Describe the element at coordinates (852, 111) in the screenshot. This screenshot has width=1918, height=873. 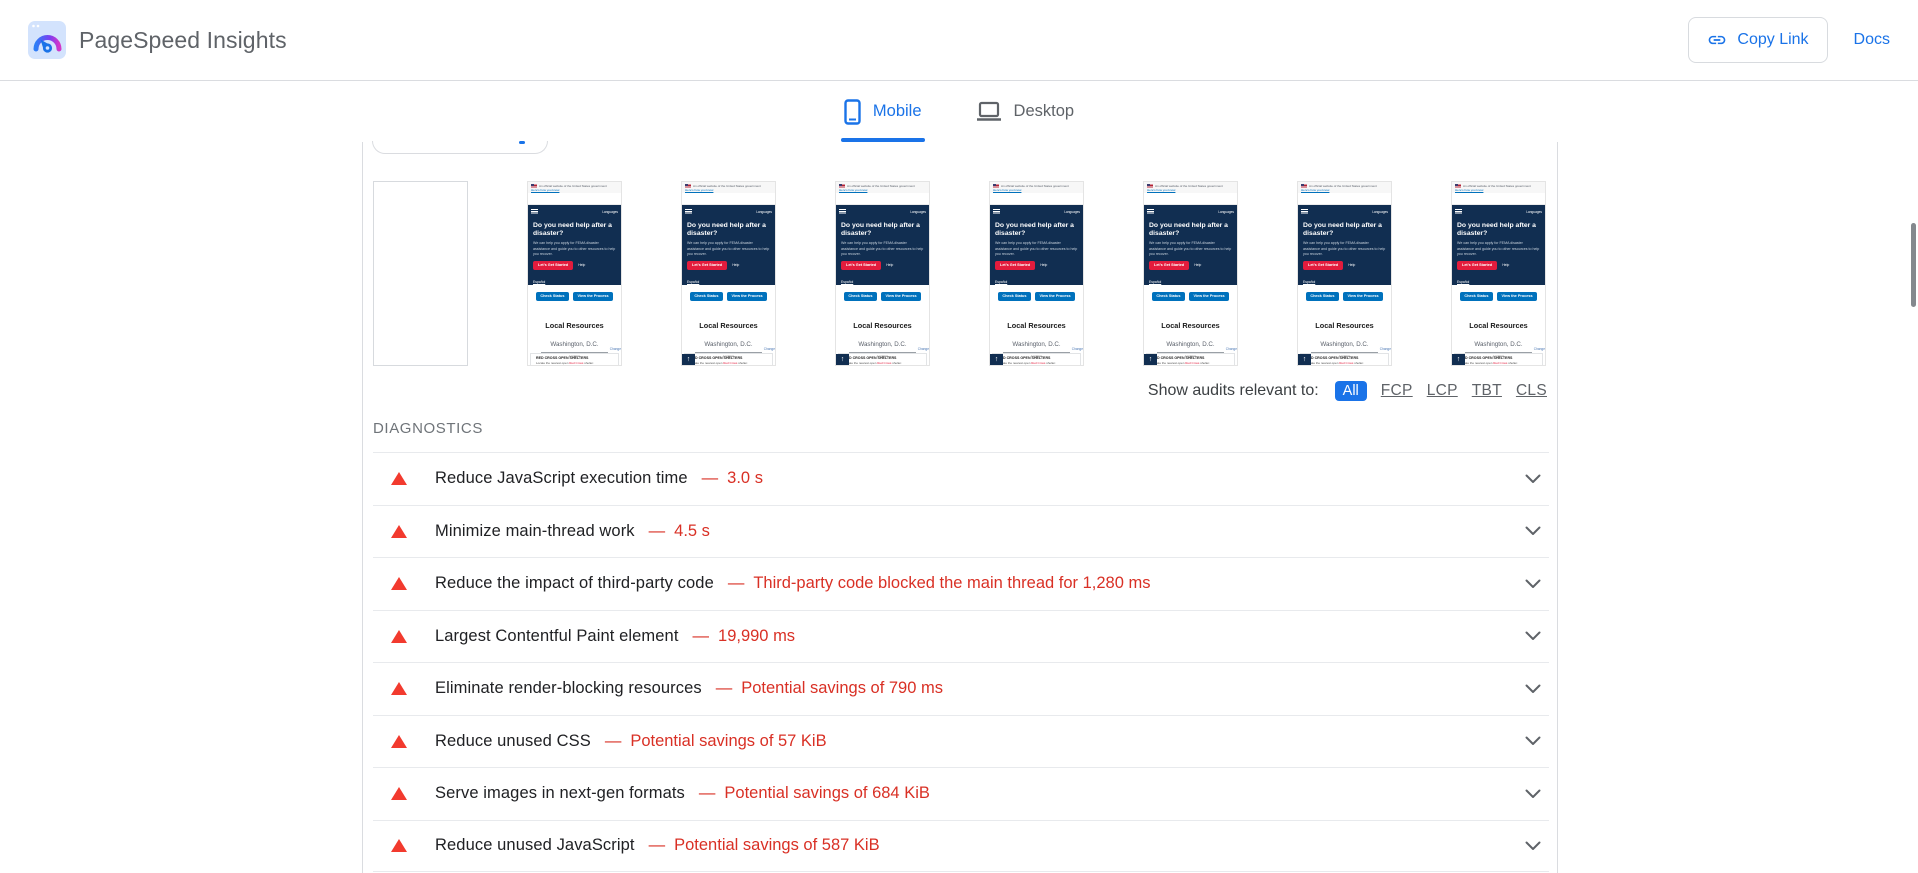
I see `smartphone-icon` at that location.